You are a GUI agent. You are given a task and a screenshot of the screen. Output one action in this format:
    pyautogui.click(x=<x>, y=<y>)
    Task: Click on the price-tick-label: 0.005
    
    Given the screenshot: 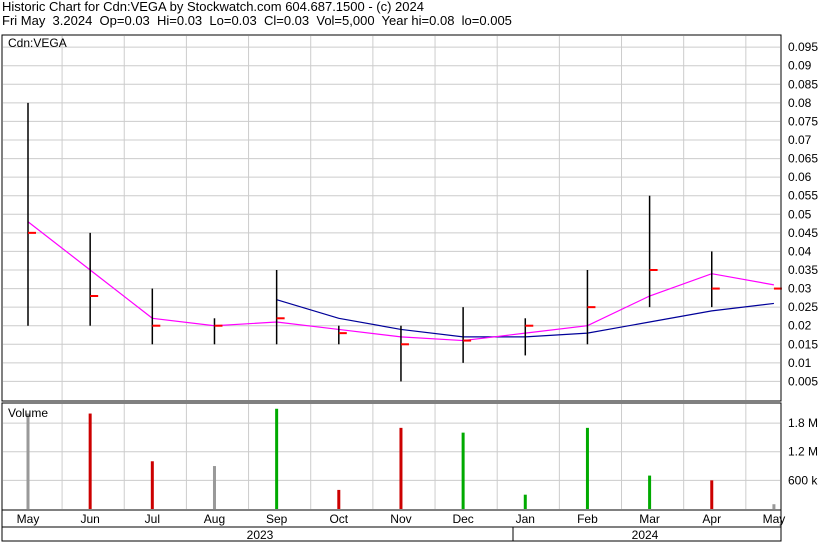 What is the action you would take?
    pyautogui.click(x=803, y=381)
    